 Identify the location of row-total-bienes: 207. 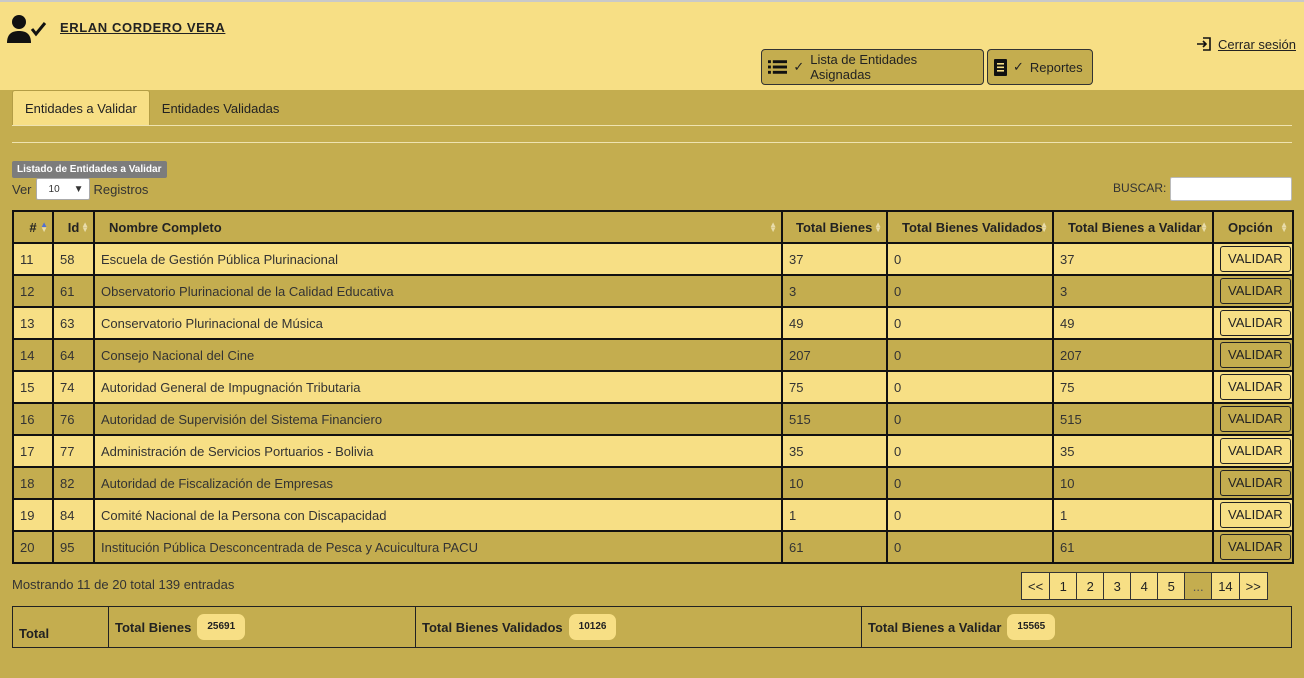
(834, 355).